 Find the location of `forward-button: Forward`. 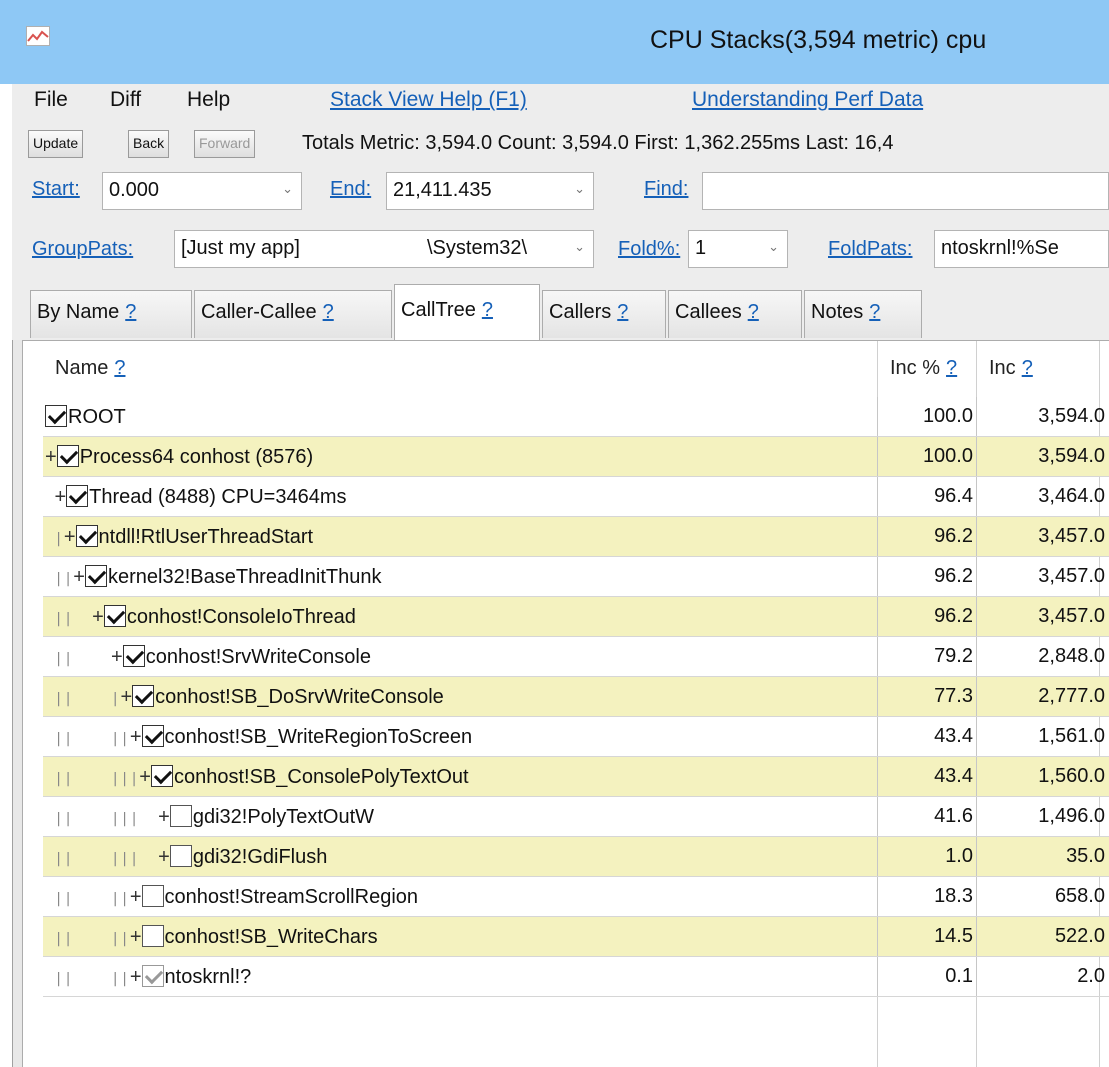

forward-button: Forward is located at coordinates (225, 144).